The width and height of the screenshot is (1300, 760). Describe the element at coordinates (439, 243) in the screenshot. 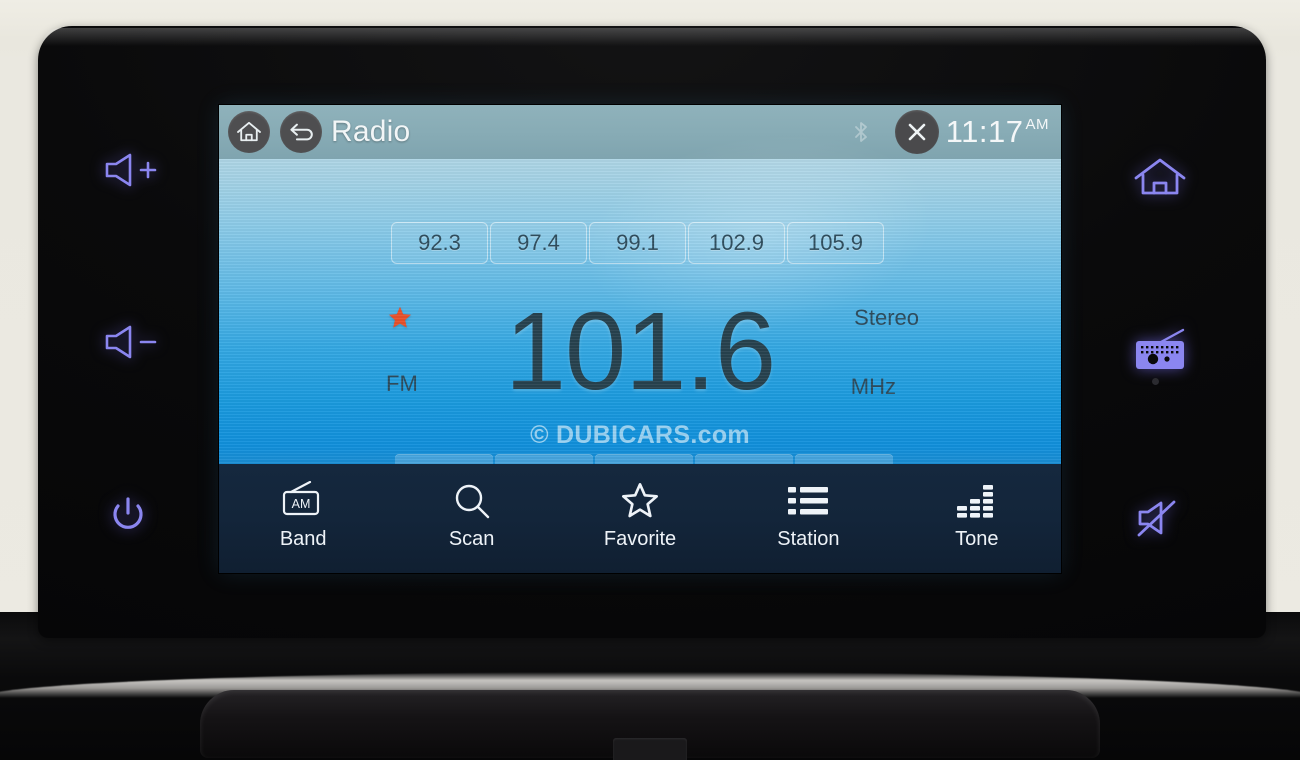

I see `preset-button-1: 92.3` at that location.